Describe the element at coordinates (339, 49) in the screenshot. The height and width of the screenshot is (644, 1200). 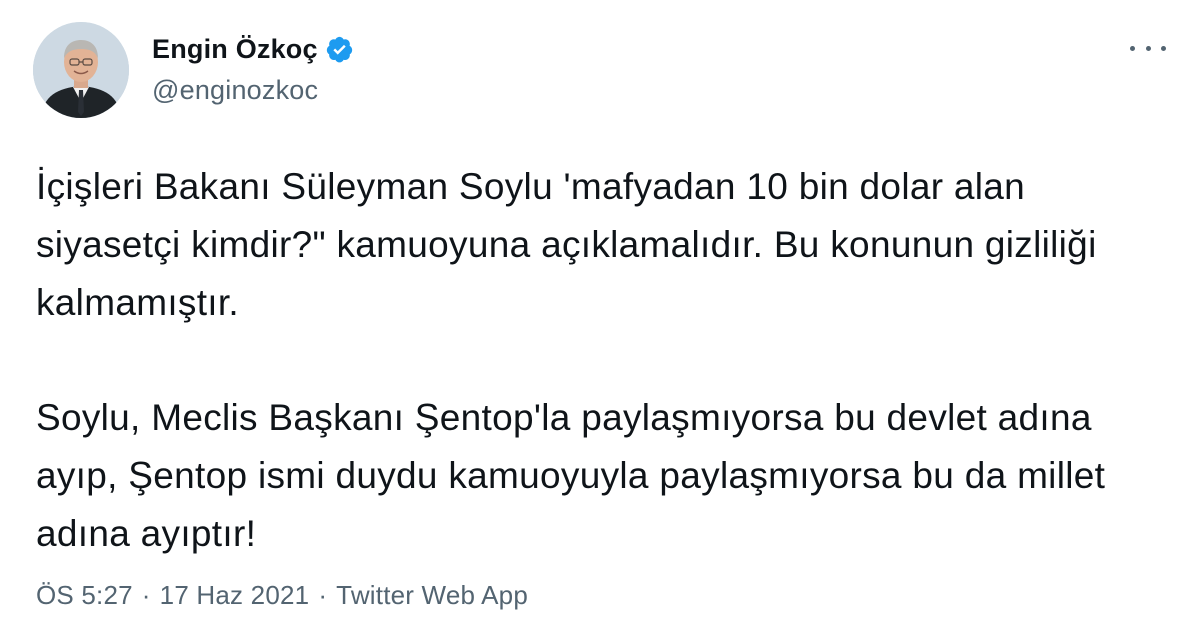
I see `verified-badge-icon` at that location.